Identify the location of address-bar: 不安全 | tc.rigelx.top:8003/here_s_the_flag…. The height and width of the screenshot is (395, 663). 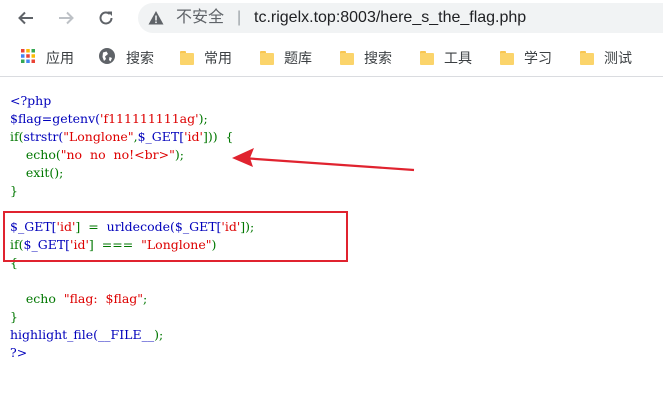
(400, 18).